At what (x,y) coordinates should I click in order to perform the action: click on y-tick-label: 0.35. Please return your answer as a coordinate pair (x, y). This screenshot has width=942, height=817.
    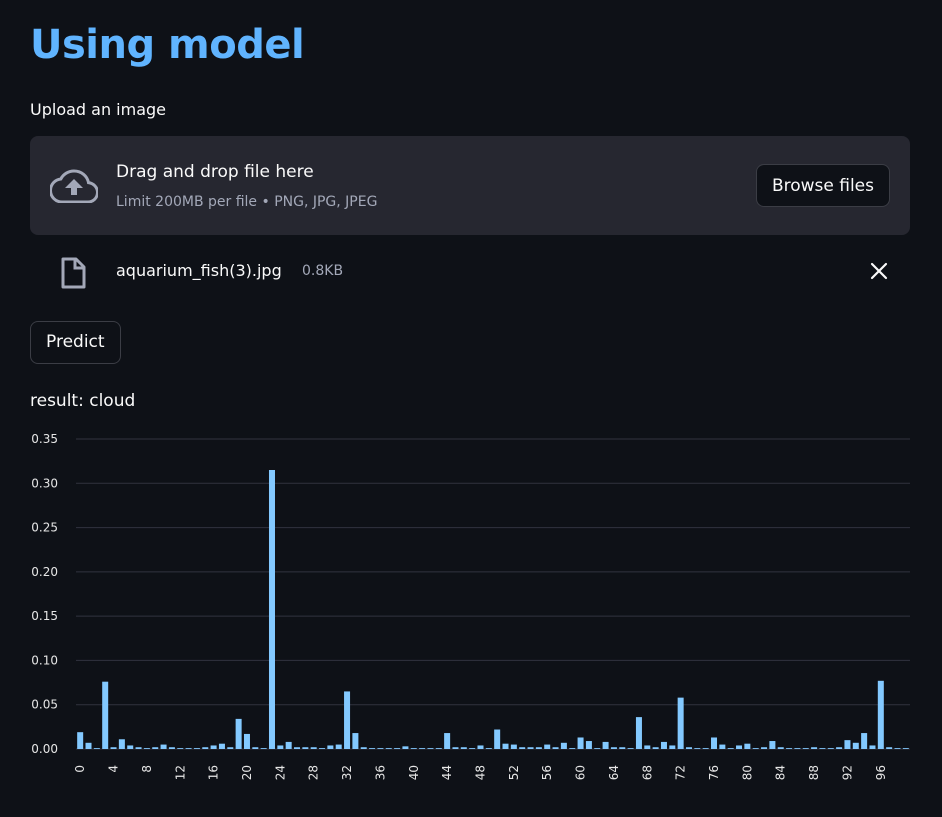
    Looking at the image, I should click on (44, 439).